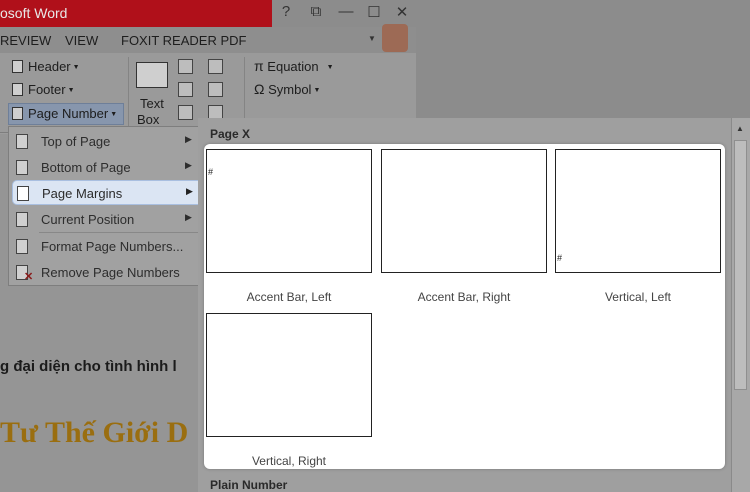  What do you see at coordinates (17, 66) in the screenshot?
I see `header-icon` at bounding box center [17, 66].